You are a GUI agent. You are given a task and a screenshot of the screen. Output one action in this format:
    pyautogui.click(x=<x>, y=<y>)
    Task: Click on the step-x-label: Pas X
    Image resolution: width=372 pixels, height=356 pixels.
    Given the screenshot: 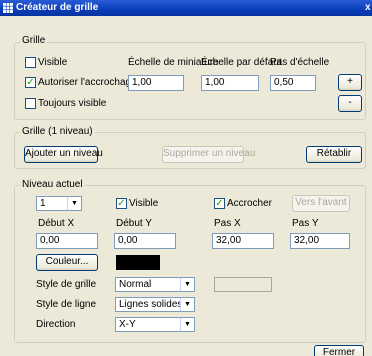 What is the action you would take?
    pyautogui.click(x=227, y=223)
    